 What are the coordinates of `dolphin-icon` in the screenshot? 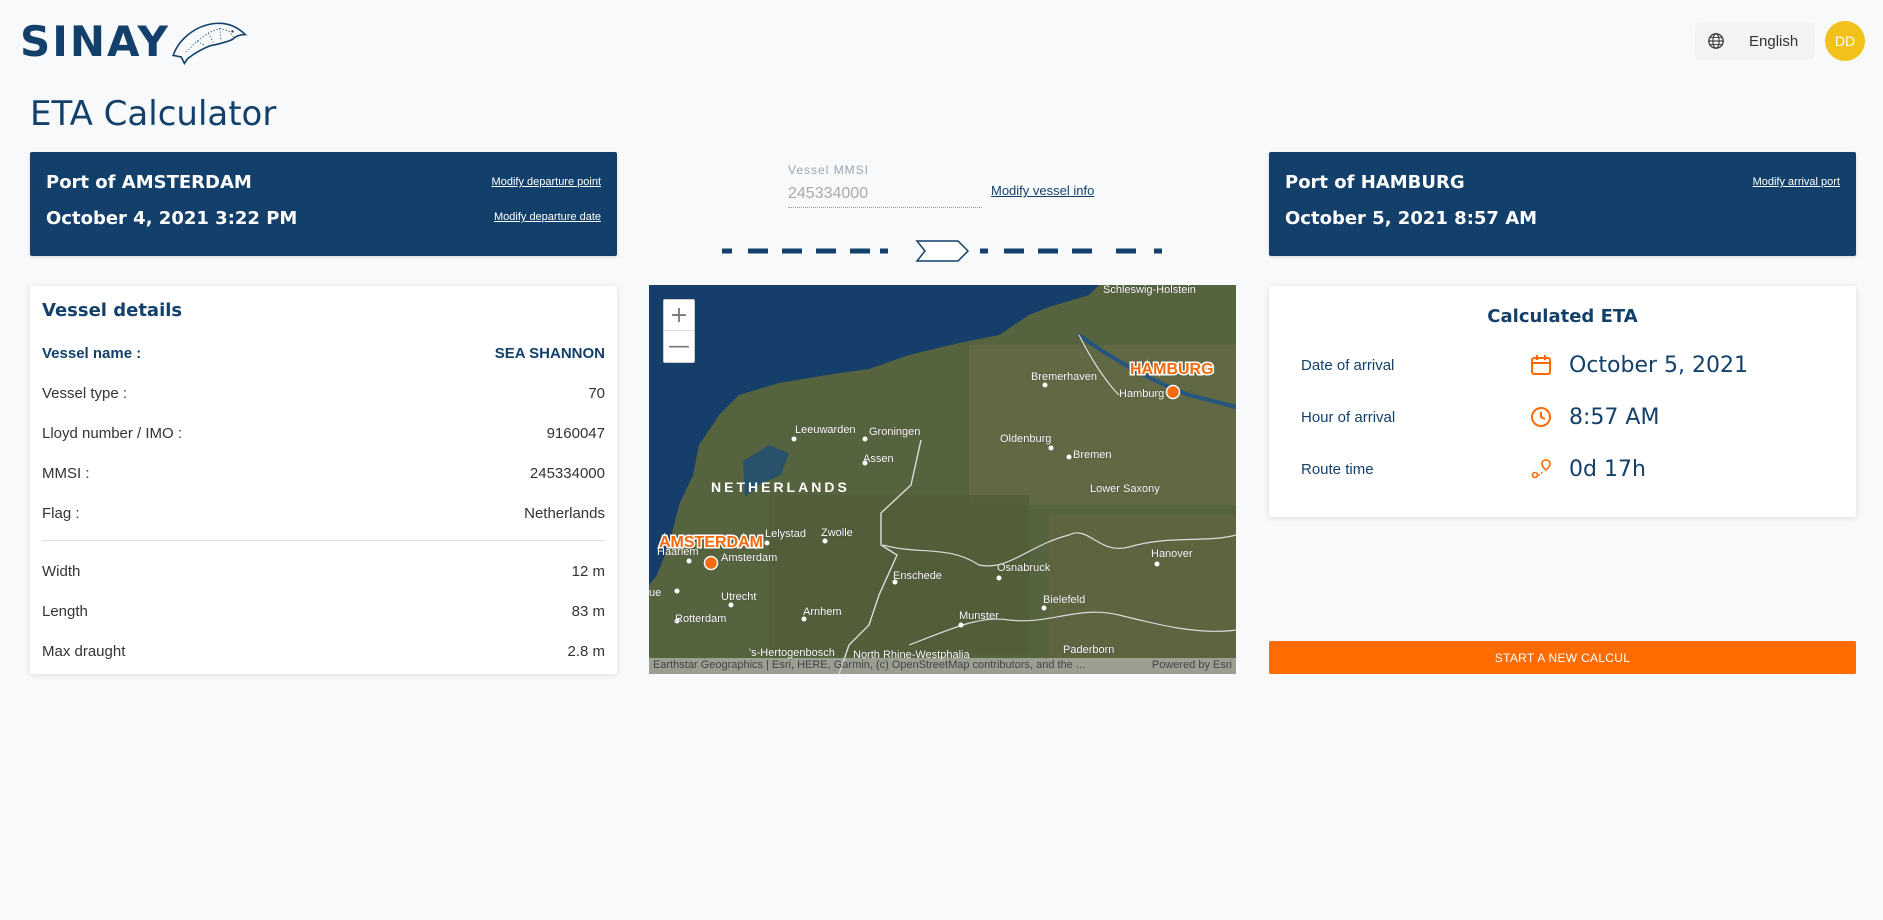 It's located at (210, 44).